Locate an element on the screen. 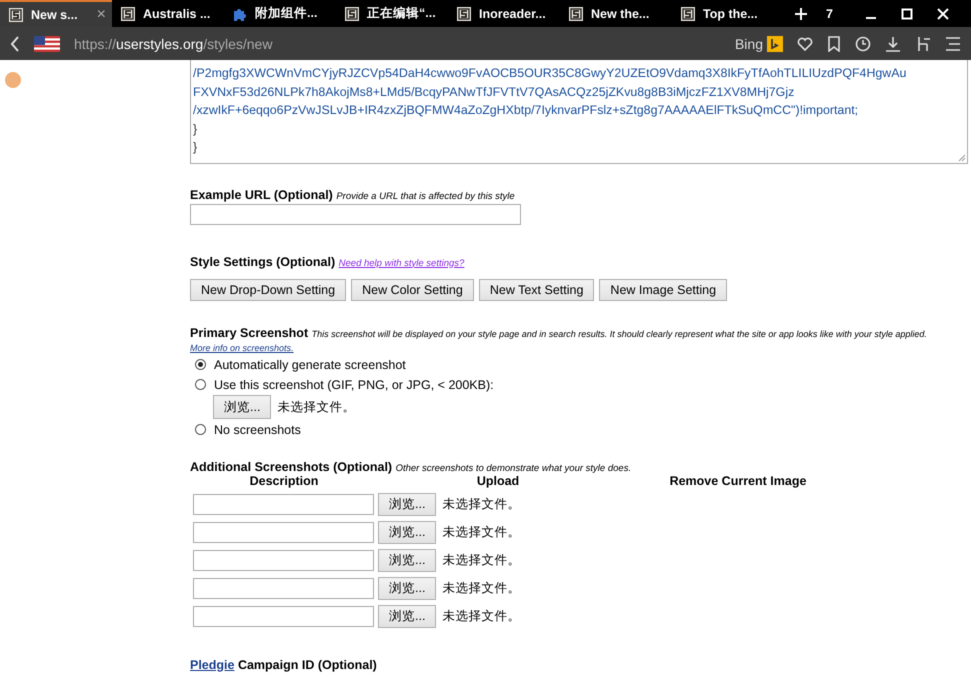 Image resolution: width=971 pixels, height=676 pixels. section-description: Primary Screenshot This screenshot will be displayed on your style page and in search results. It should clearly represent what the site or app looks like with your style applied. More info on screenshots. is located at coordinates (559, 340).